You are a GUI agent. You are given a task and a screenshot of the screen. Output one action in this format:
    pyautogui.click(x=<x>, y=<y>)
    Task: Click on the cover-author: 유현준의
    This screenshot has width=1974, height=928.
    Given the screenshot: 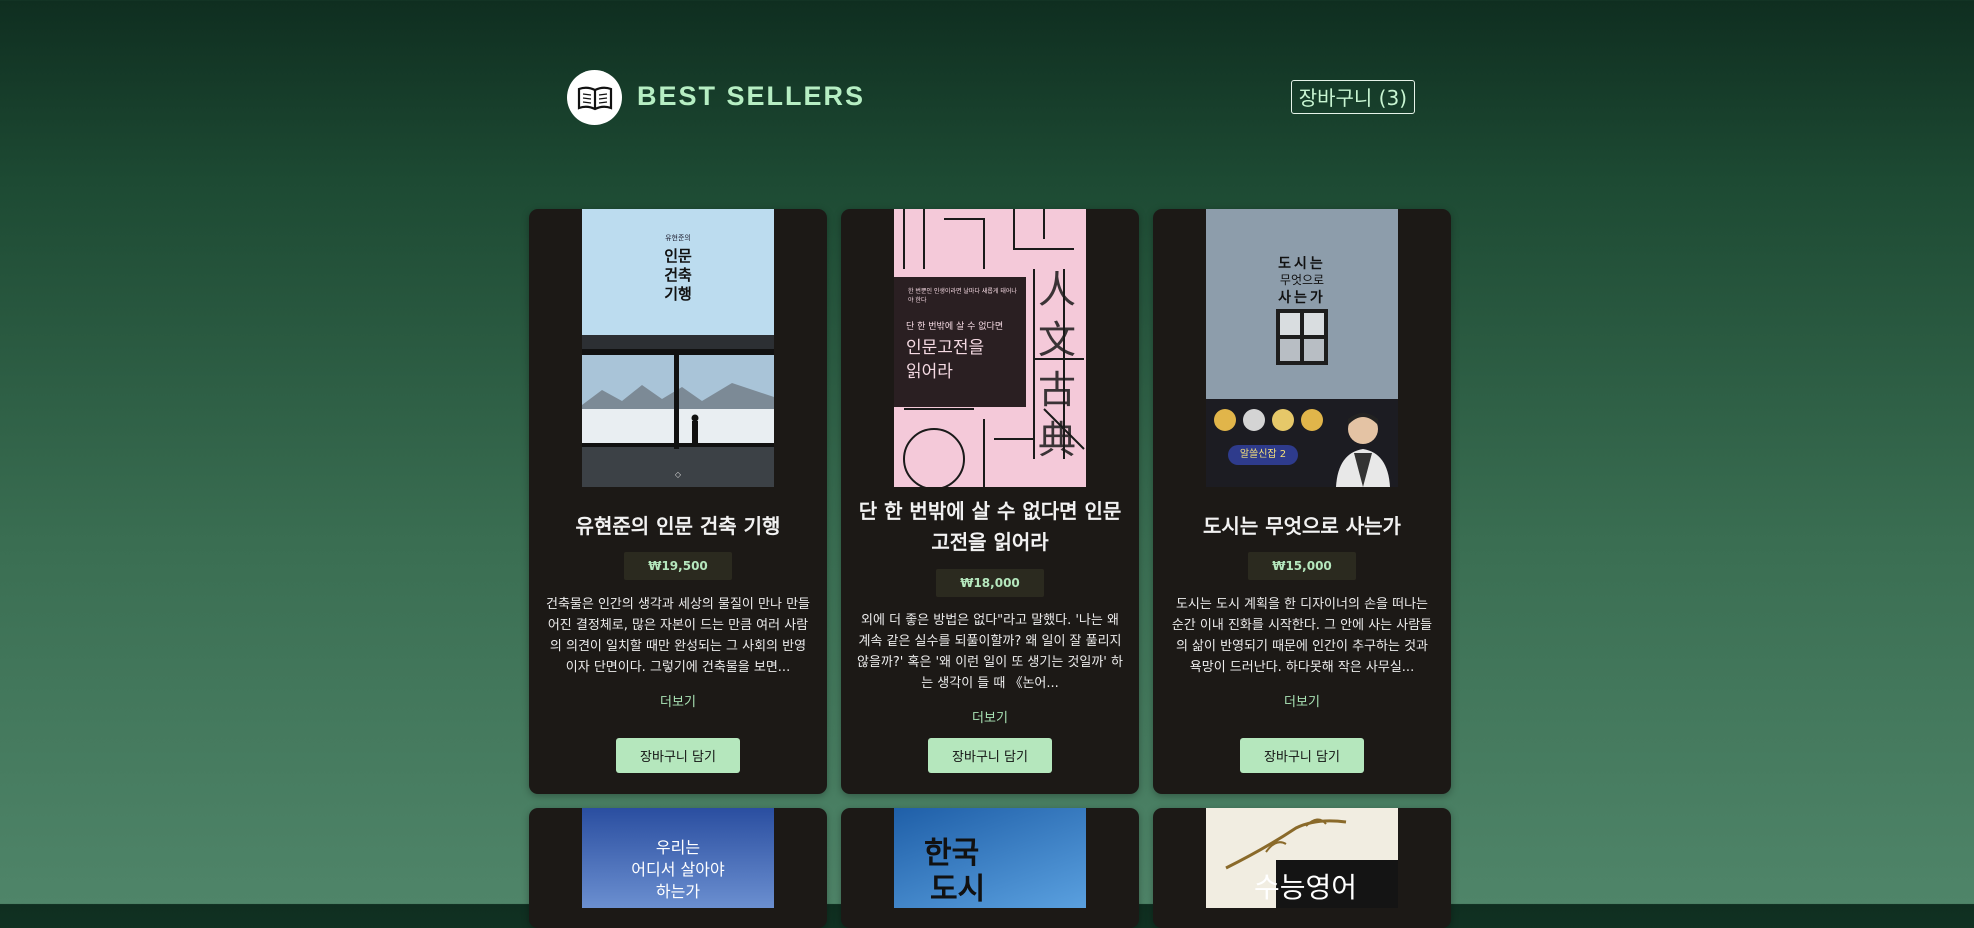 What is the action you would take?
    pyautogui.click(x=678, y=238)
    